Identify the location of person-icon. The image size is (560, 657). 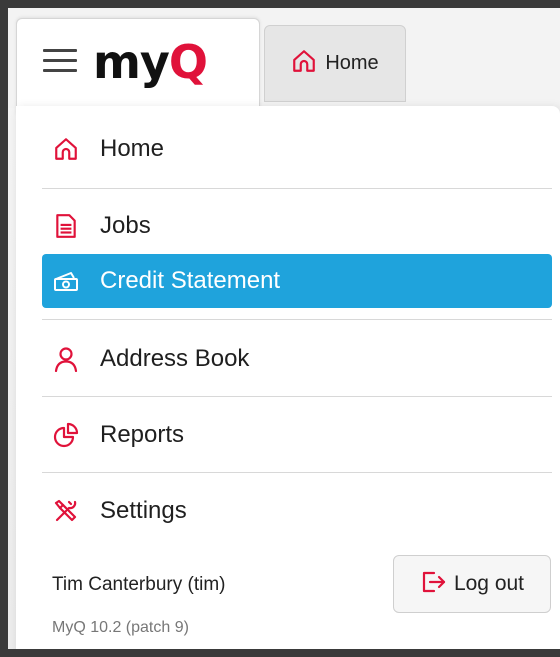
(66, 359).